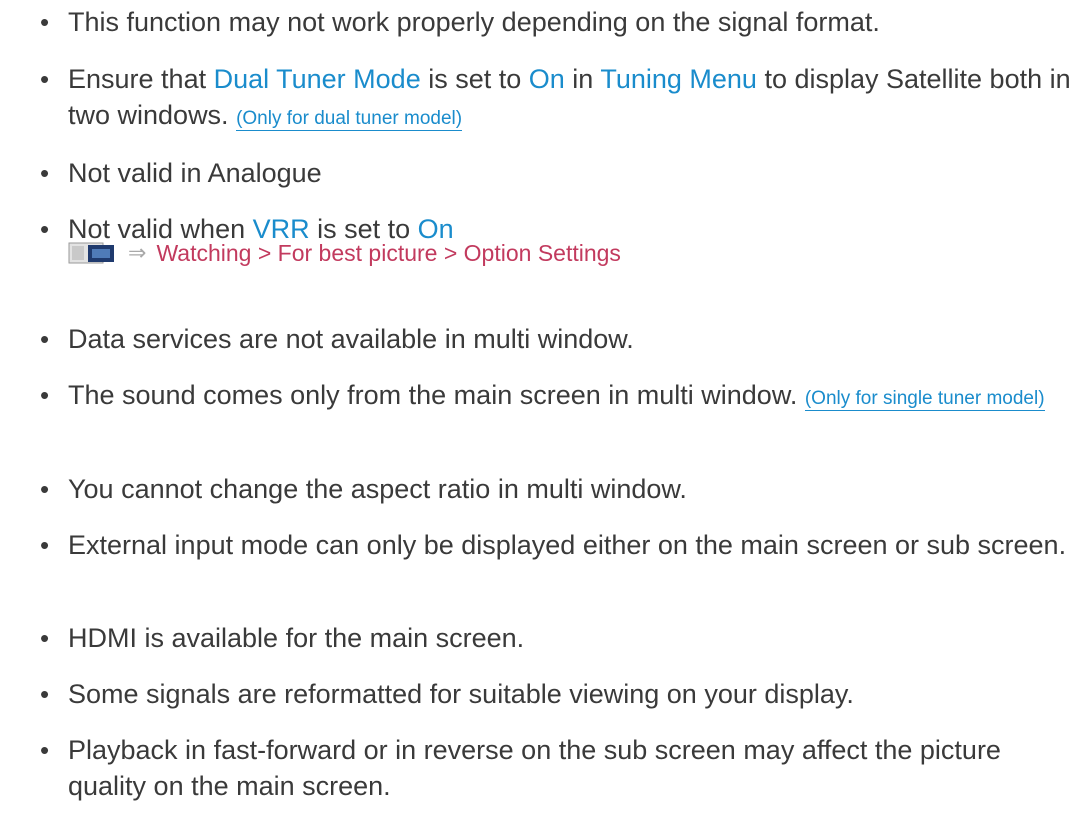 This screenshot has width=1085, height=829. I want to click on note-text: Ensure that, so click(141, 79).